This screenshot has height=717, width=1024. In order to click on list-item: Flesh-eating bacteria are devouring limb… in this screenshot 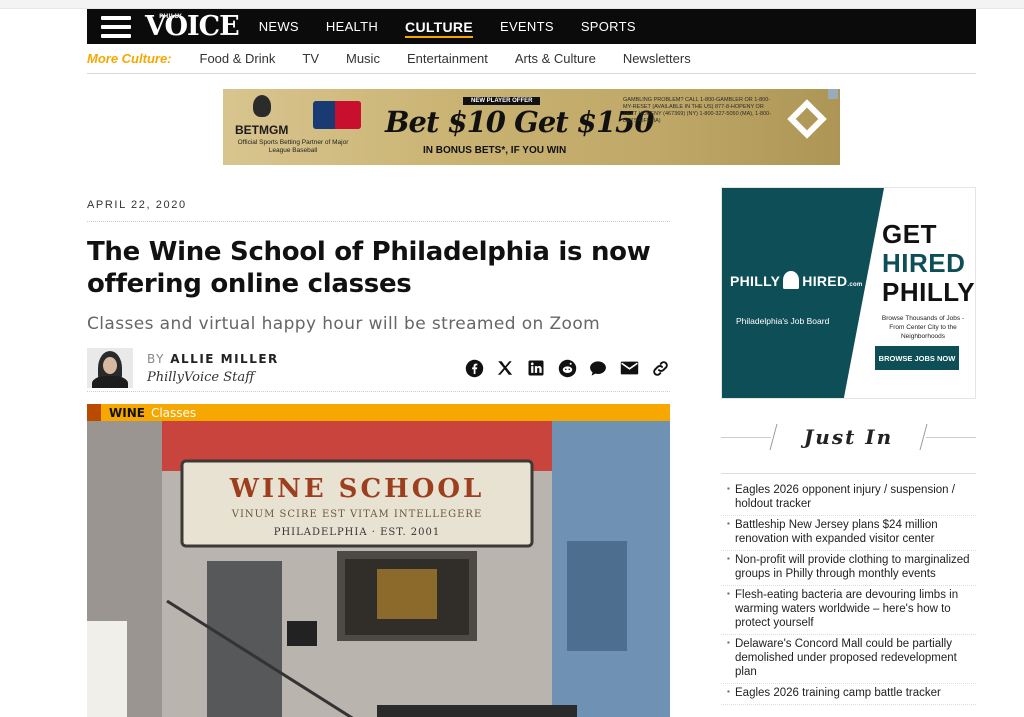, I will do `click(848, 610)`.